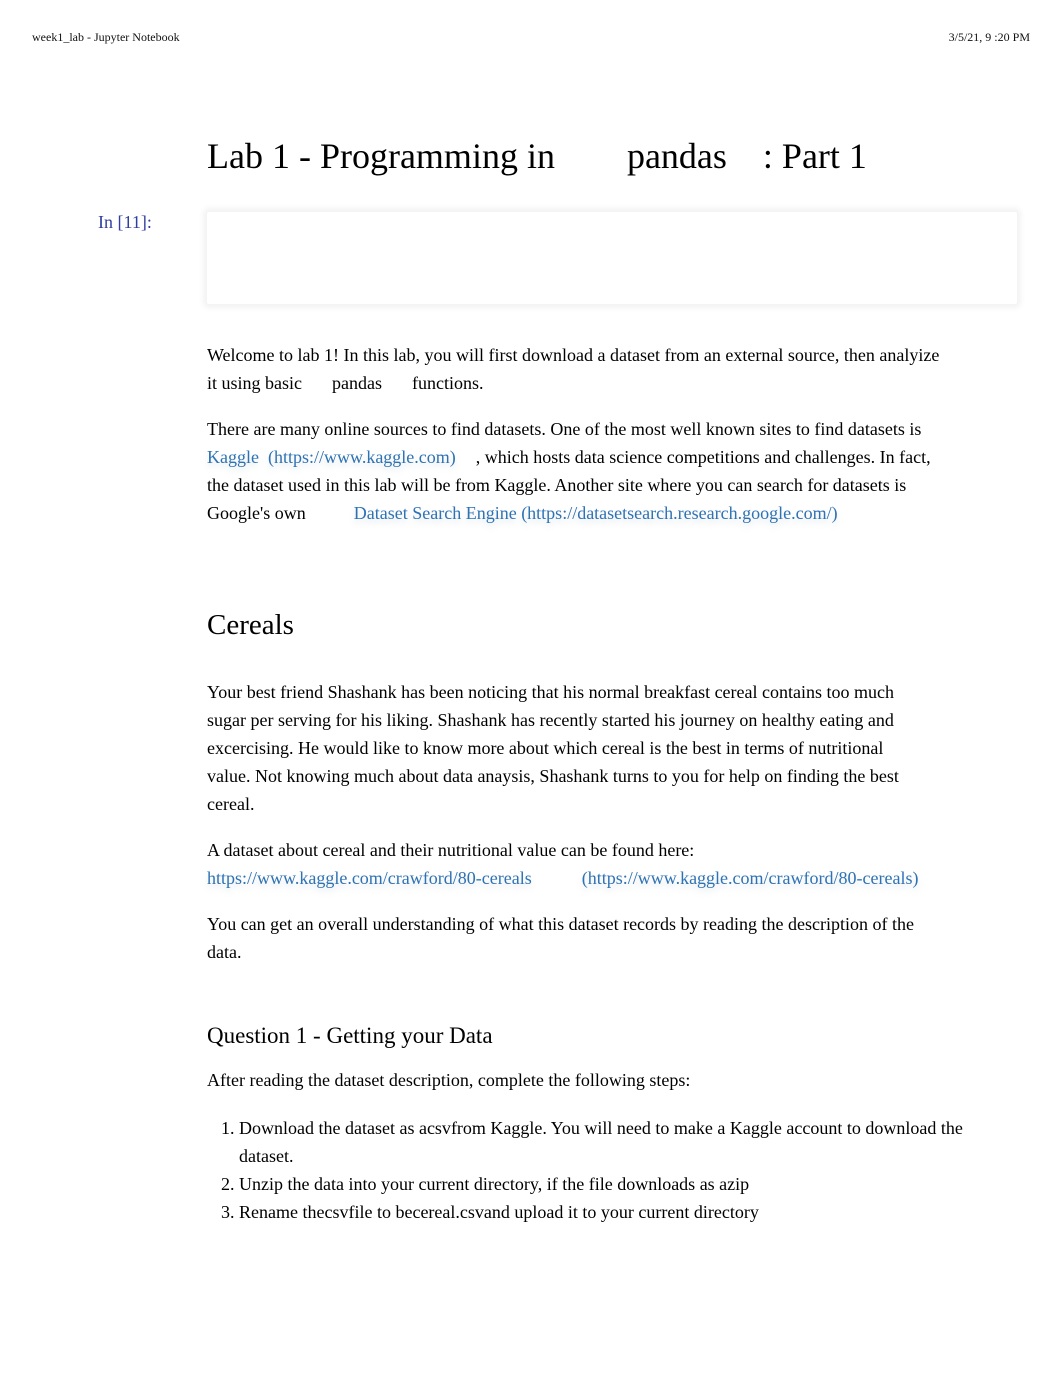 The image size is (1062, 1377). Describe the element at coordinates (106, 37) in the screenshot. I see `print-page-title: week1_lab - Jupyter Notebook` at that location.